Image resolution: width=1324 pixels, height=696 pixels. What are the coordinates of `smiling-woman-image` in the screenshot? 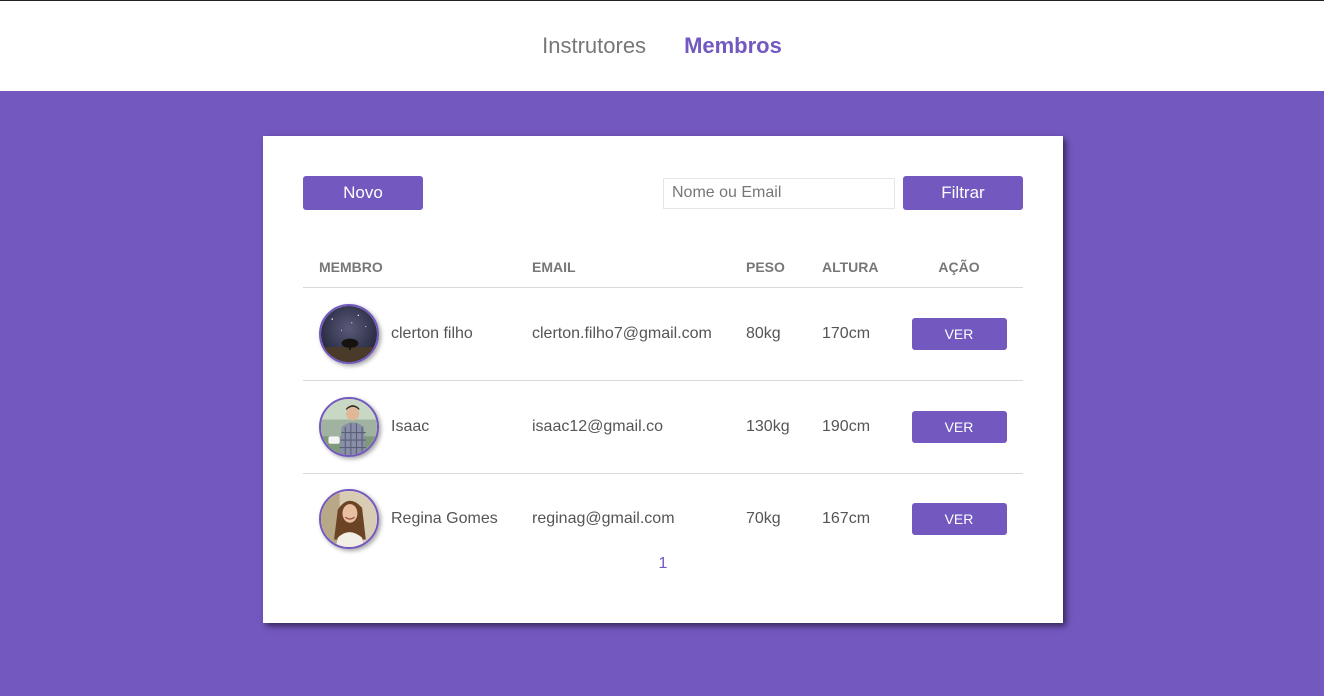 It's located at (349, 518).